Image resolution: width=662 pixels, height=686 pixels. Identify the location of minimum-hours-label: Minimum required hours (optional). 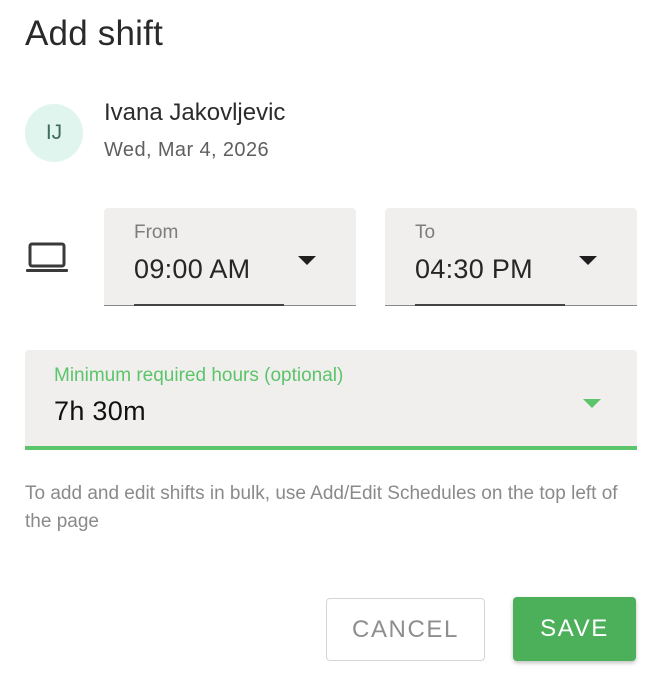
(199, 375).